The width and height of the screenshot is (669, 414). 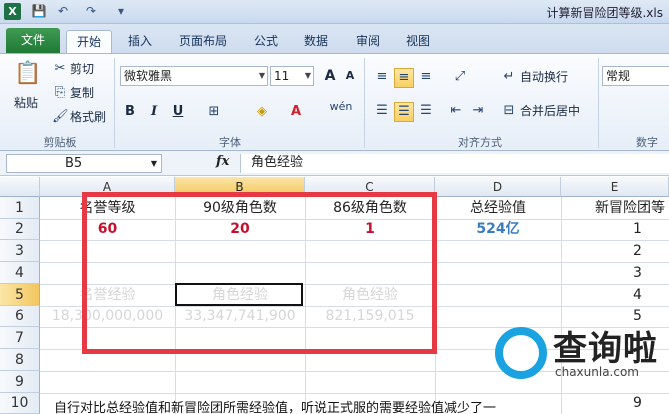 I want to click on decrease-indent-icon: ⇤, so click(x=456, y=111).